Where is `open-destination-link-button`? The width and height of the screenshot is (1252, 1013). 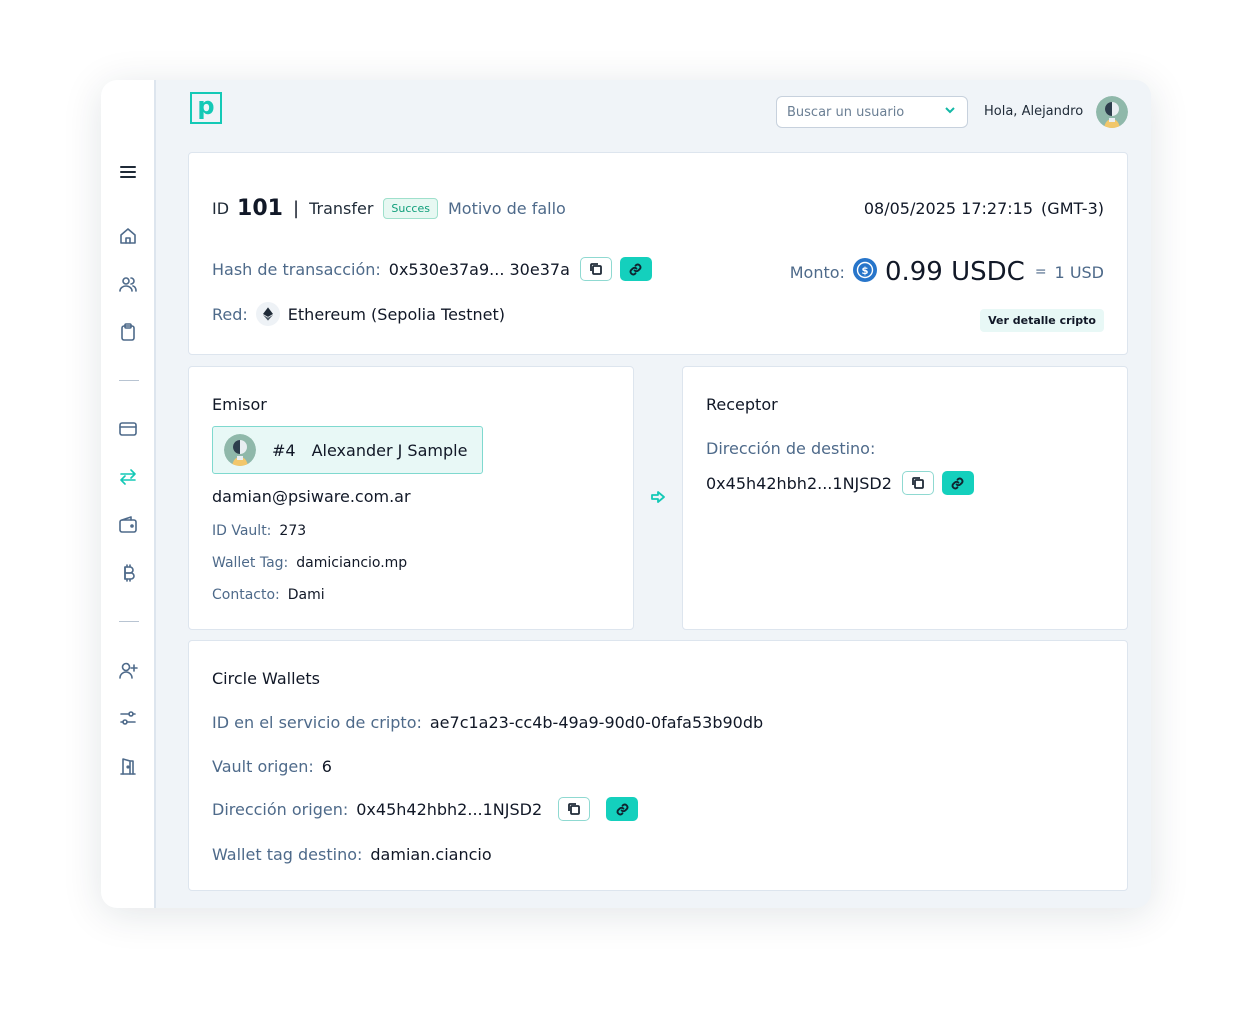
open-destination-link-button is located at coordinates (957, 483).